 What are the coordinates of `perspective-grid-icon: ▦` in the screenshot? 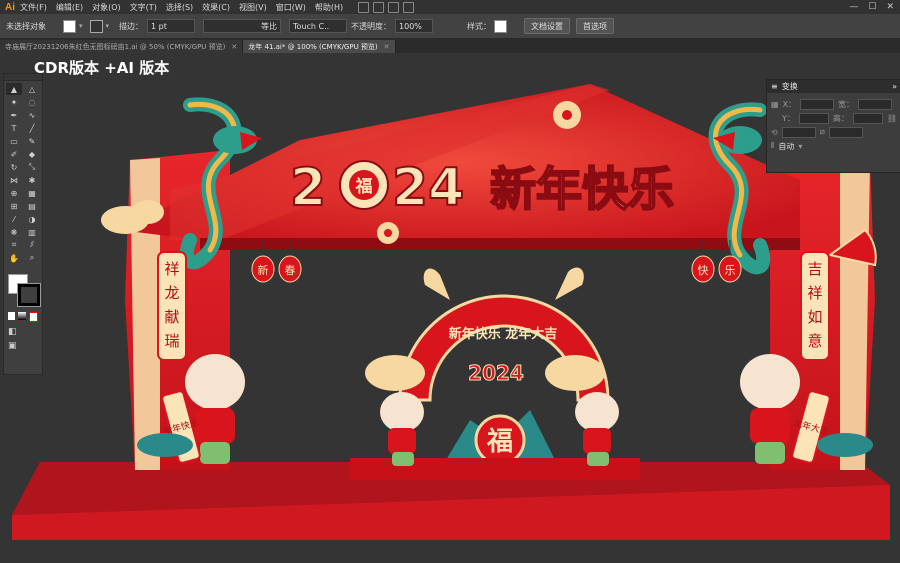 It's located at (32, 193).